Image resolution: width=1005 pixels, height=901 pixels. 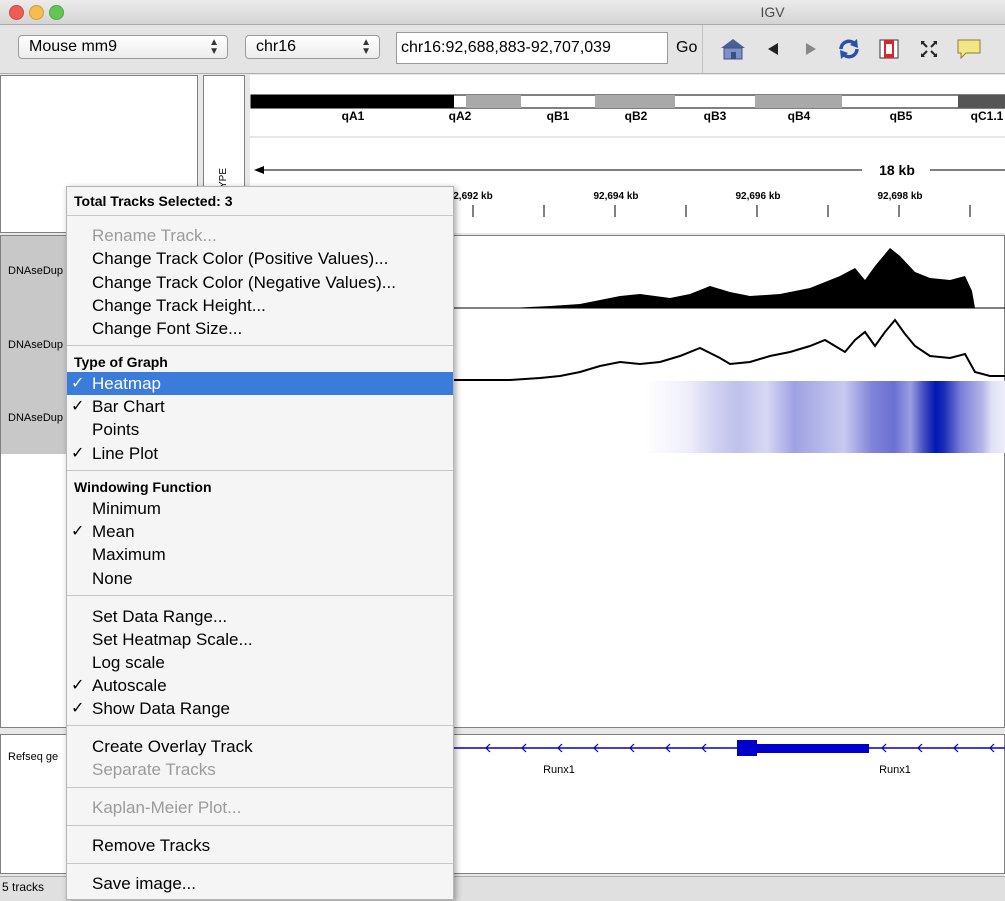 I want to click on bar-chart-track-area, so click(x=715, y=278).